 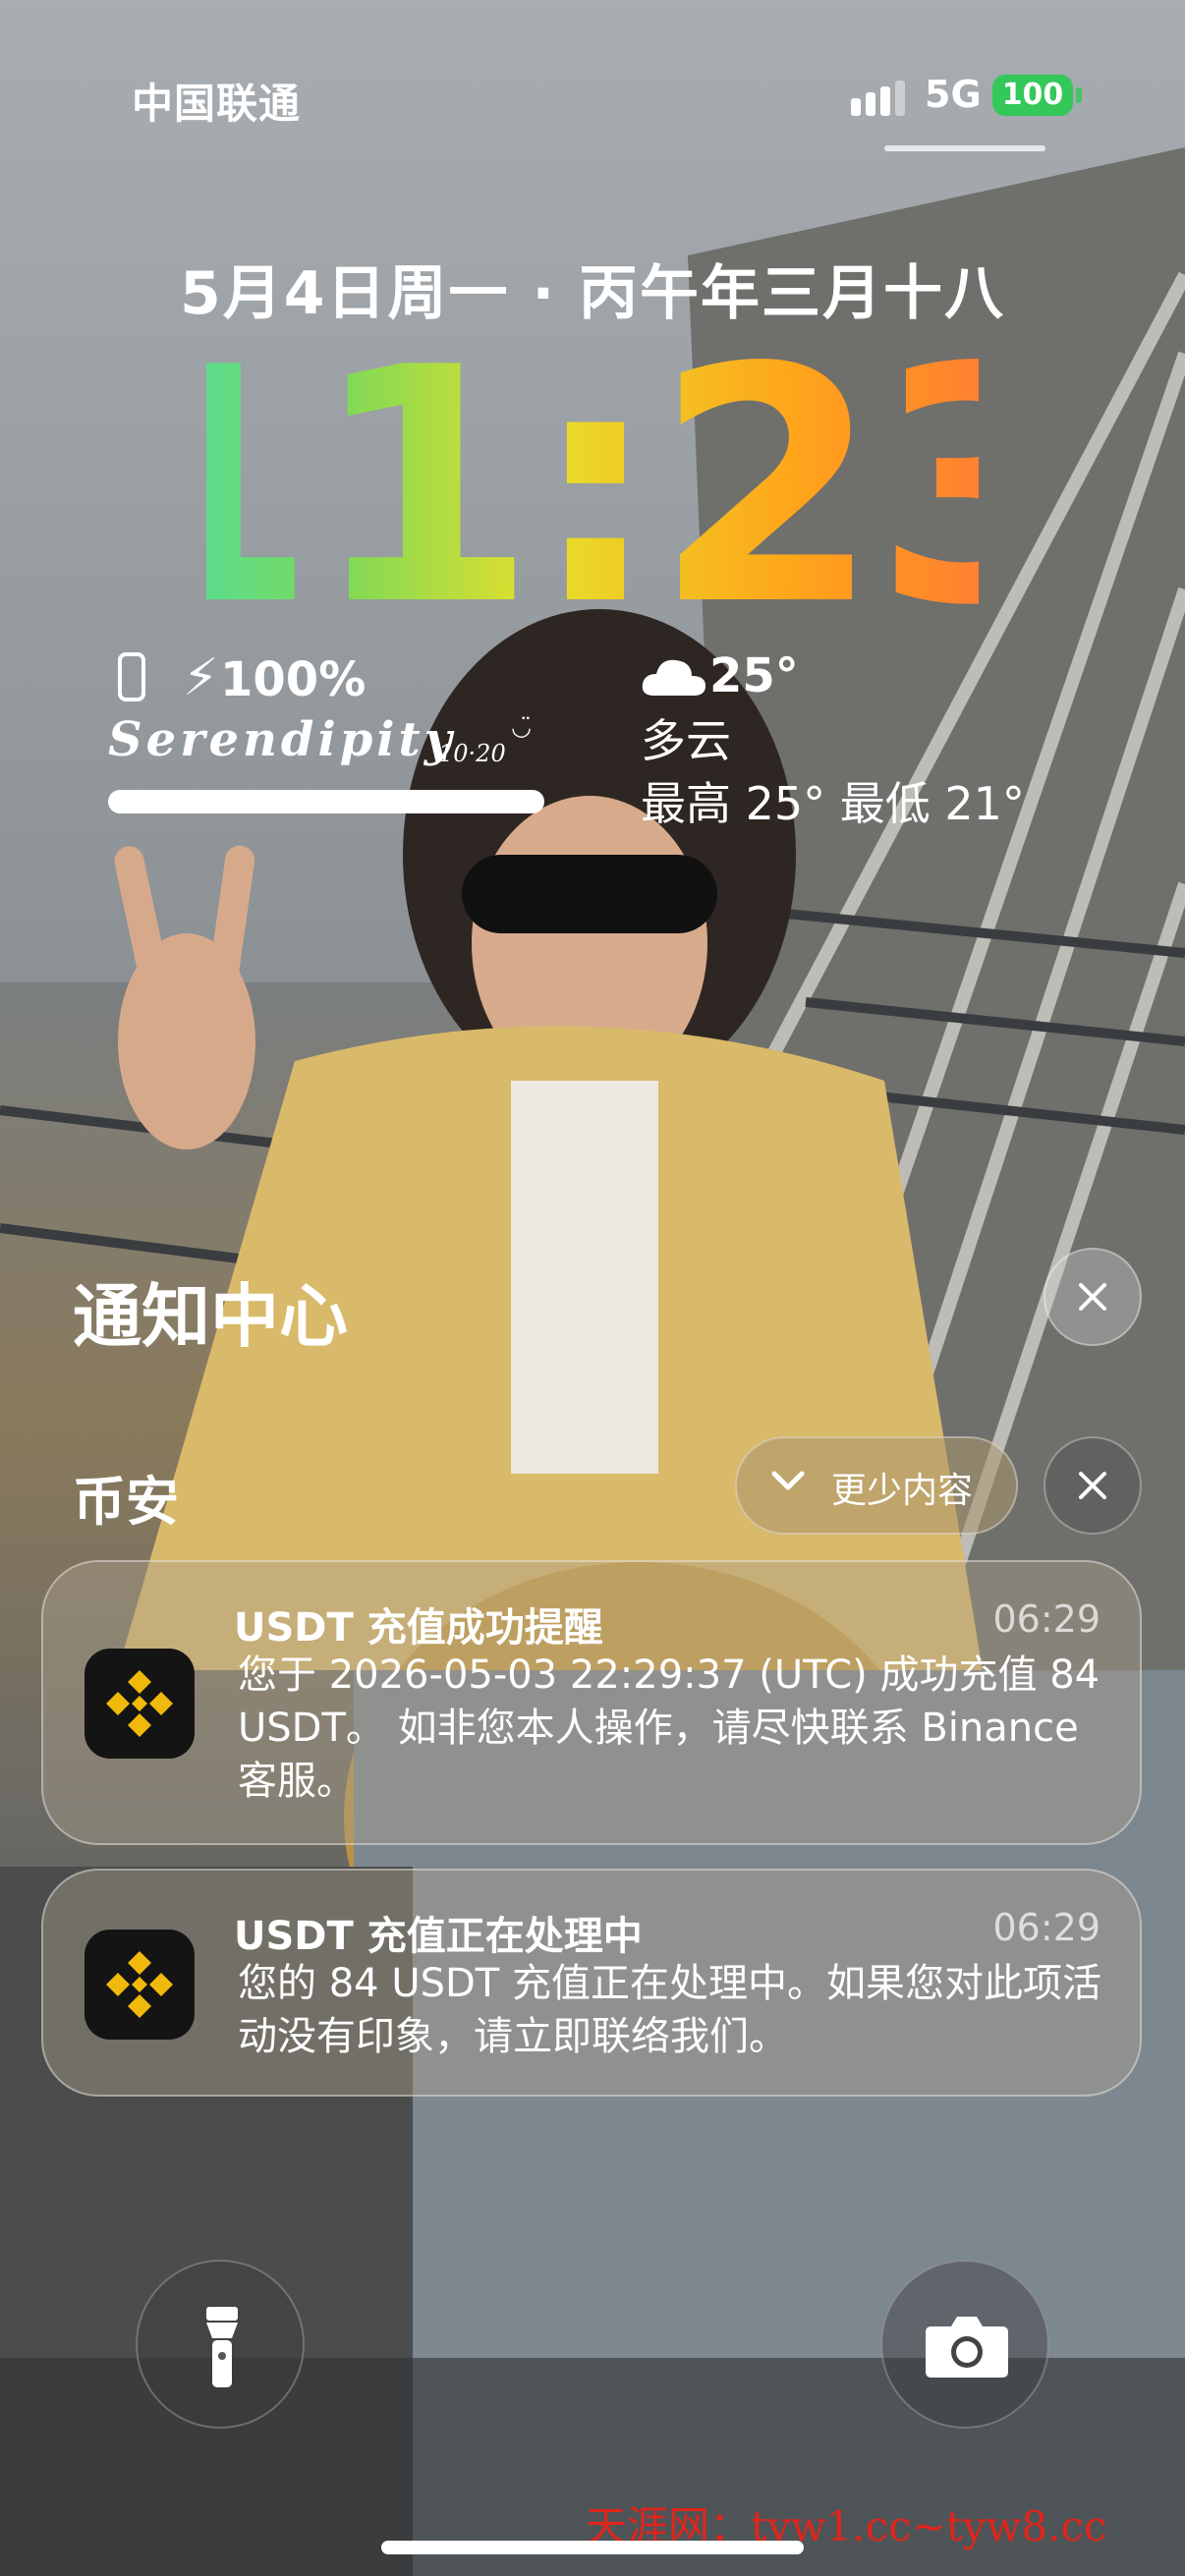 I want to click on weather-temperature: 25°, so click(x=754, y=675).